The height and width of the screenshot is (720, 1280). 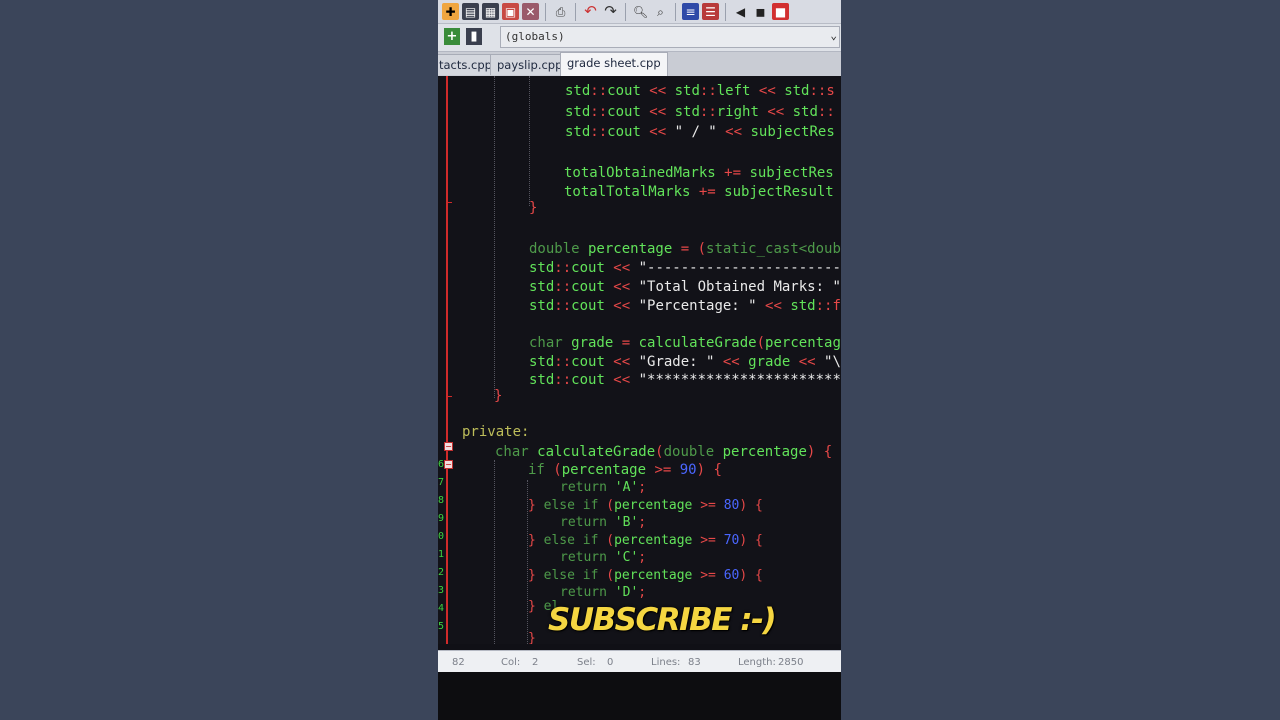 I want to click on tab-label: payslip.cpp, so click(x=530, y=65).